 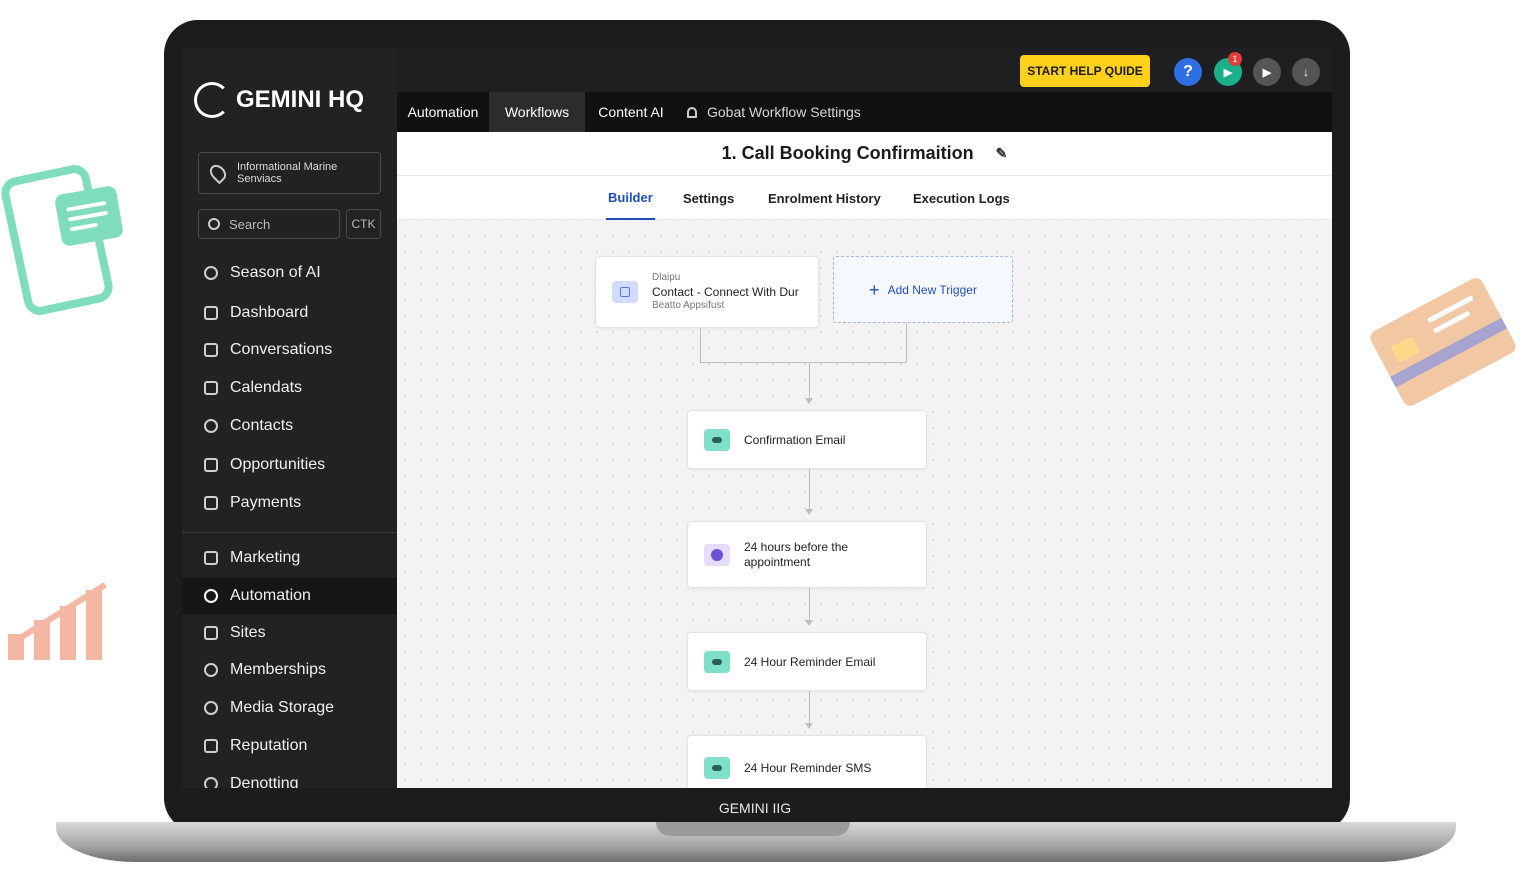 What do you see at coordinates (300, 99) in the screenshot?
I see `app-name: GEMINI HQ` at bounding box center [300, 99].